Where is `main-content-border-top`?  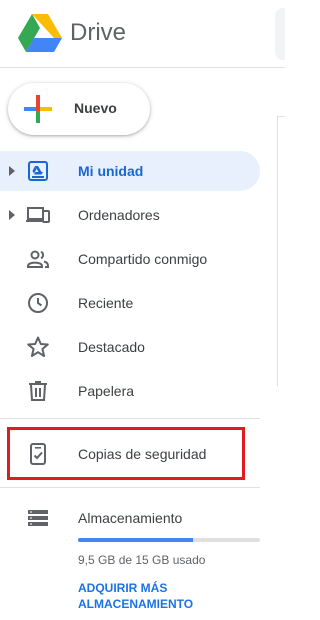 main-content-border-top is located at coordinates (281, 116).